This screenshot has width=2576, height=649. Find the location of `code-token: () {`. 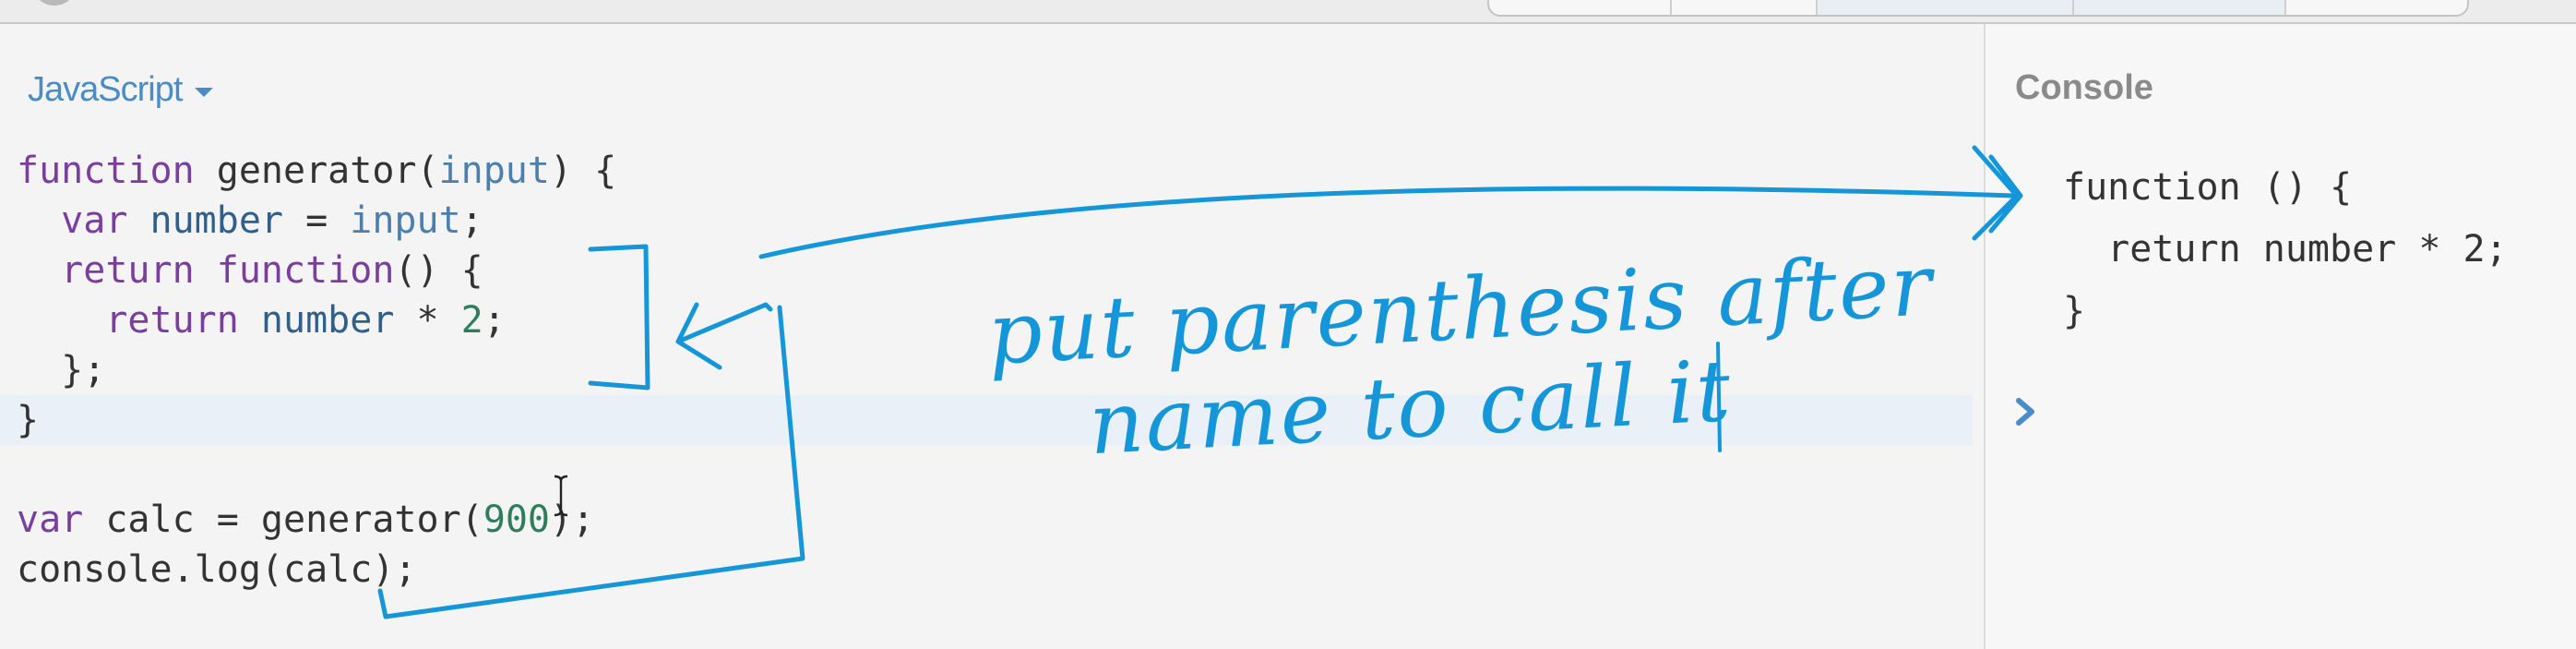

code-token: () { is located at coordinates (438, 270).